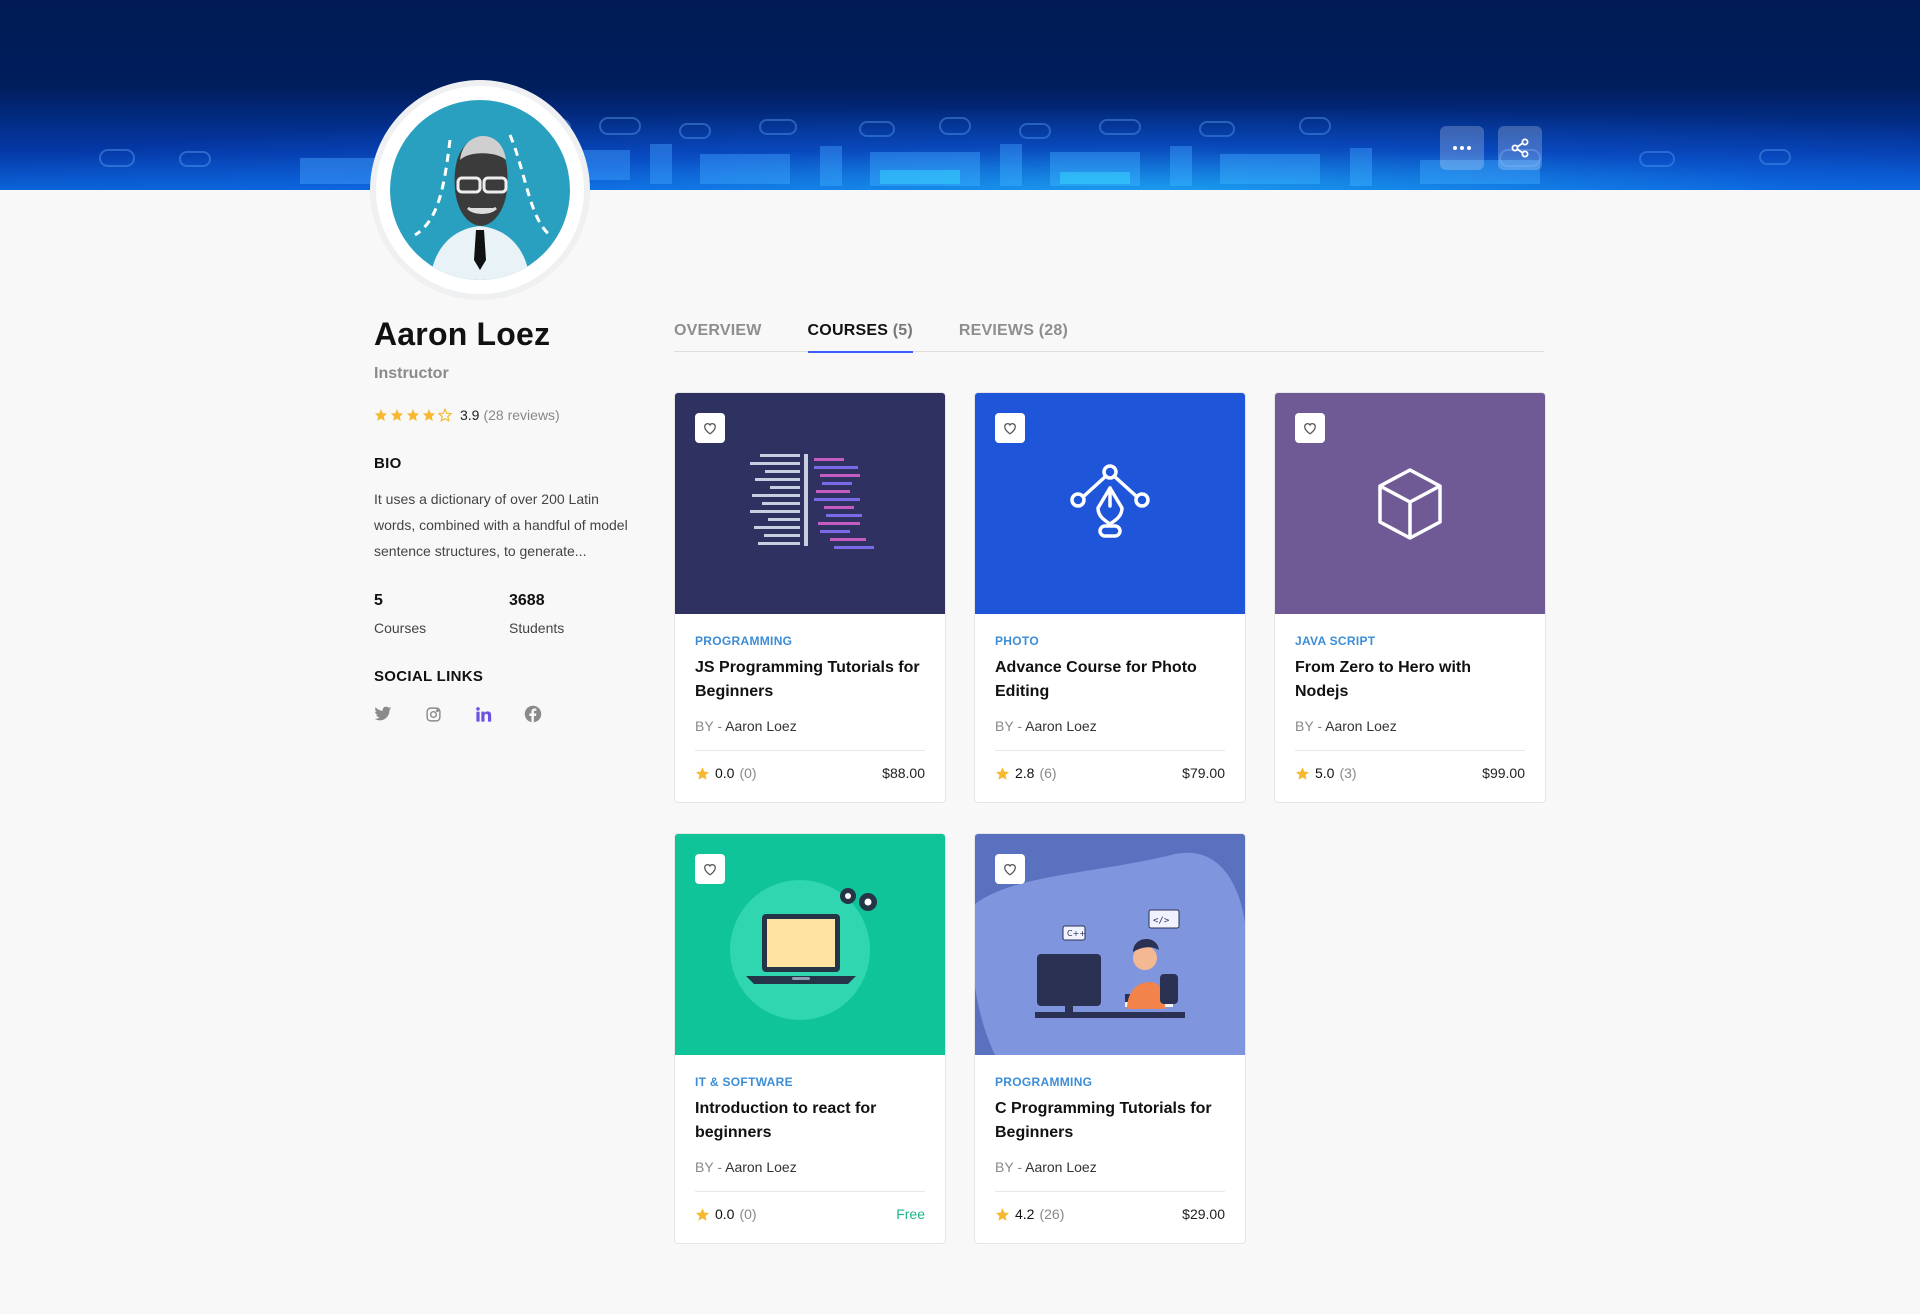 This screenshot has height=1314, width=1920. Describe the element at coordinates (1109, 337) in the screenshot. I see `profile-tabs: OVERVIEW COURSES (5) REVIEWS (28)` at that location.